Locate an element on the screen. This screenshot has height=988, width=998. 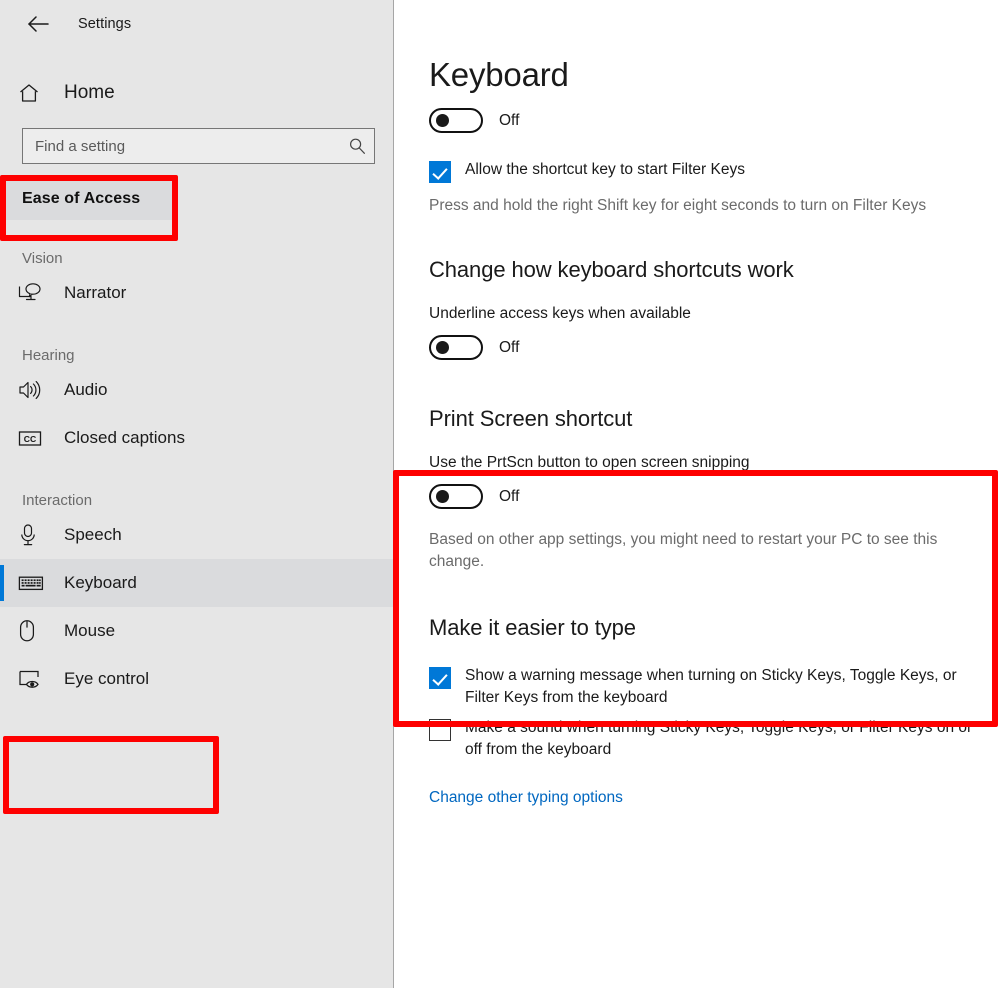
app-title: Settings is located at coordinates (105, 24).